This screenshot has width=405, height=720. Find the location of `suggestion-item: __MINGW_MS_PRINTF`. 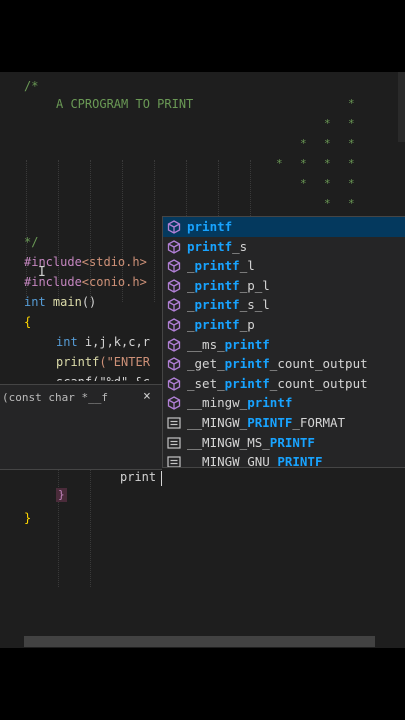

suggestion-item: __MINGW_MS_PRINTF is located at coordinates (284, 443).